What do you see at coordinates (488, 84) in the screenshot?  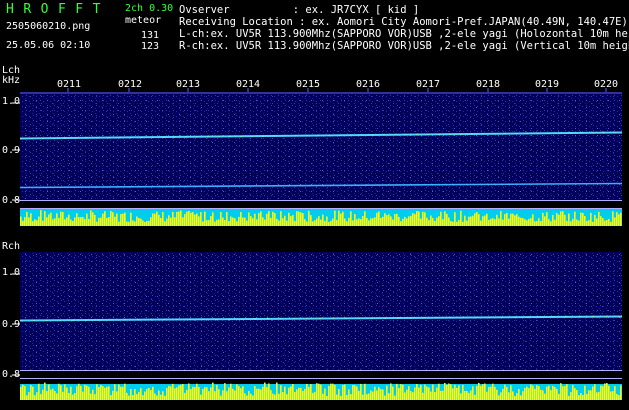 I see `time-tick-0218: 0218` at bounding box center [488, 84].